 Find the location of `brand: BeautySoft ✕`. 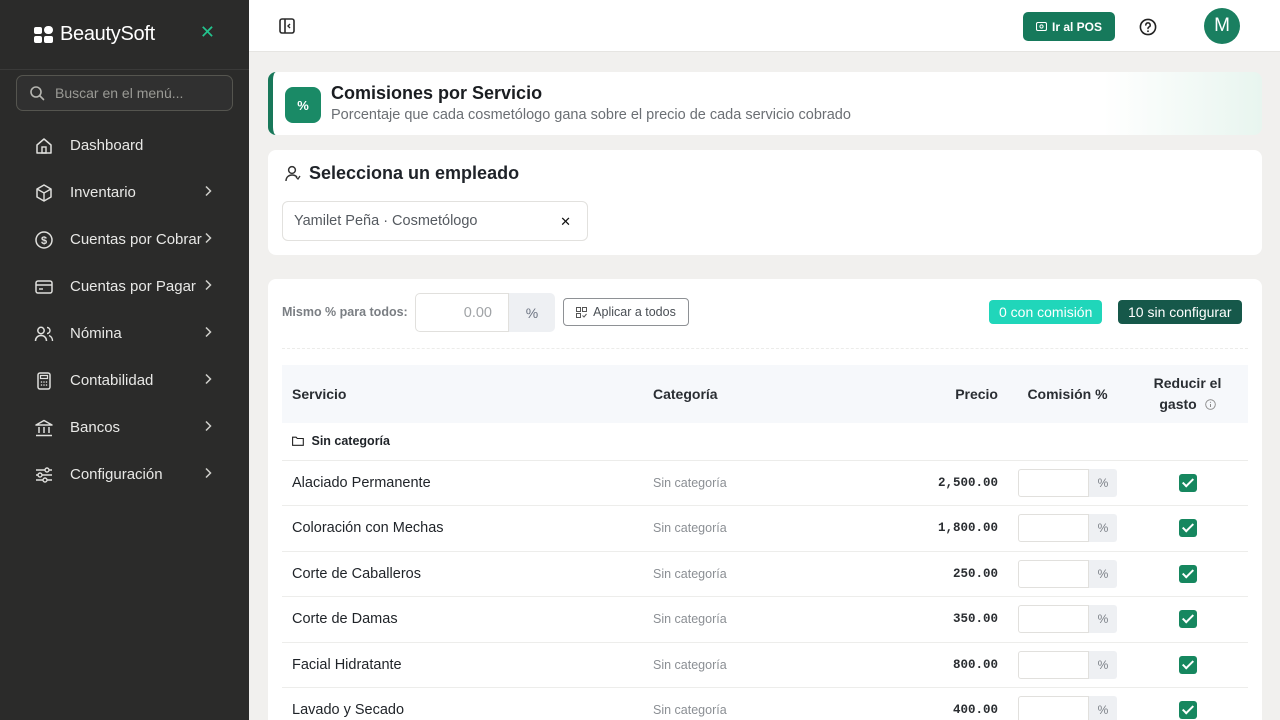

brand: BeautySoft ✕ is located at coordinates (124, 35).